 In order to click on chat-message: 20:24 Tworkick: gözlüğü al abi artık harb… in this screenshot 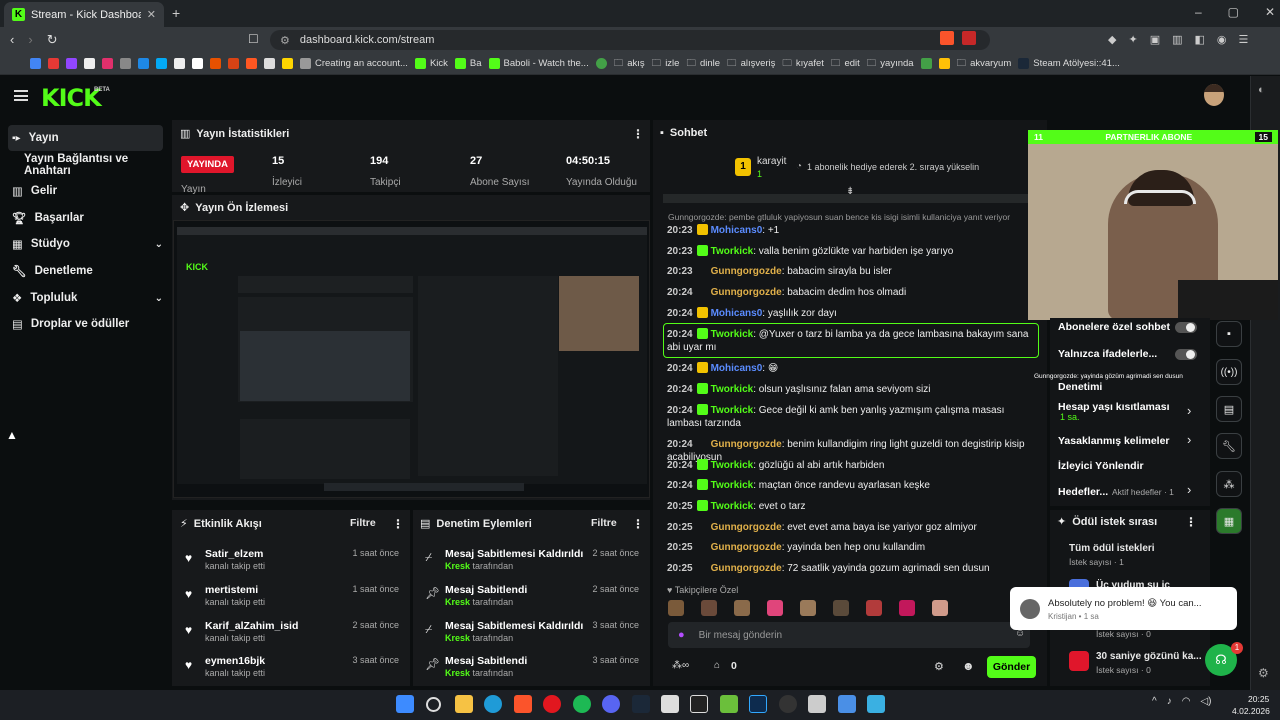, I will do `click(852, 465)`.